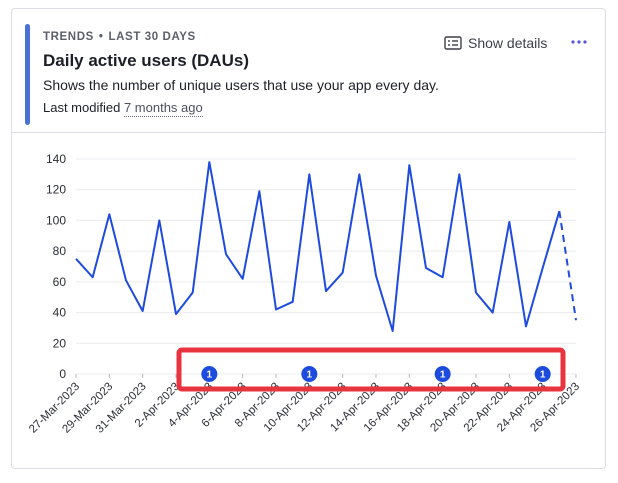 The width and height of the screenshot is (618, 483). I want to click on y-tick-label: 100, so click(56, 220).